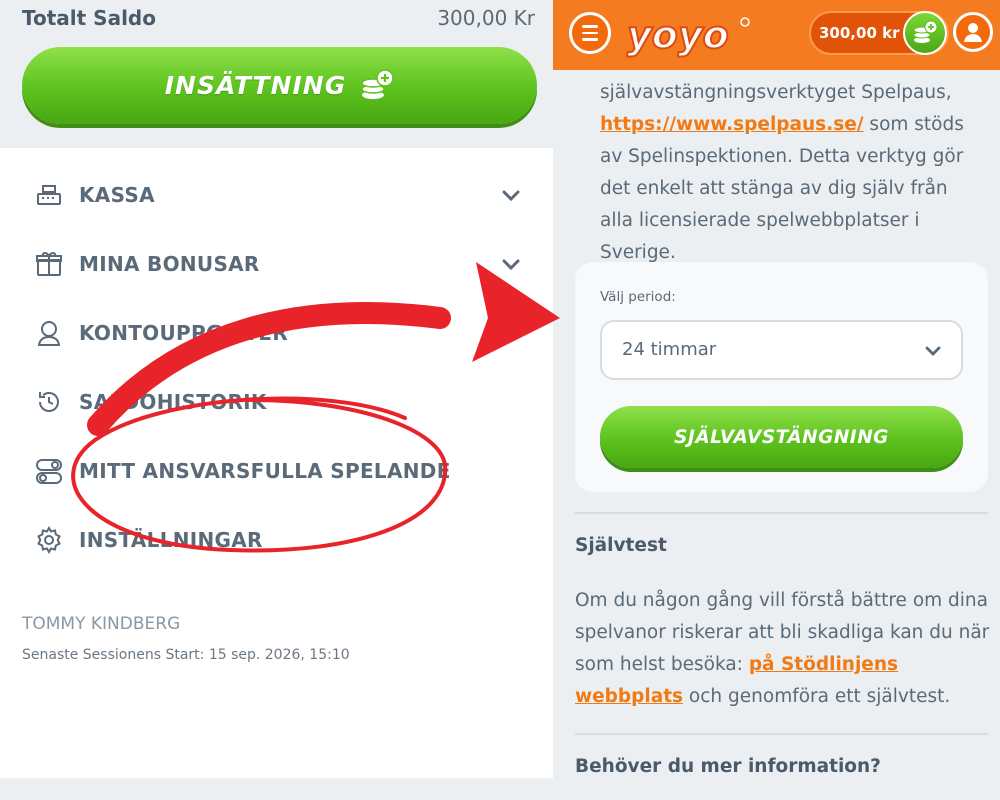 The width and height of the screenshot is (1000, 800). Describe the element at coordinates (732, 124) in the screenshot. I see `spelpaus-link: https://www.spelpaus.se/` at that location.